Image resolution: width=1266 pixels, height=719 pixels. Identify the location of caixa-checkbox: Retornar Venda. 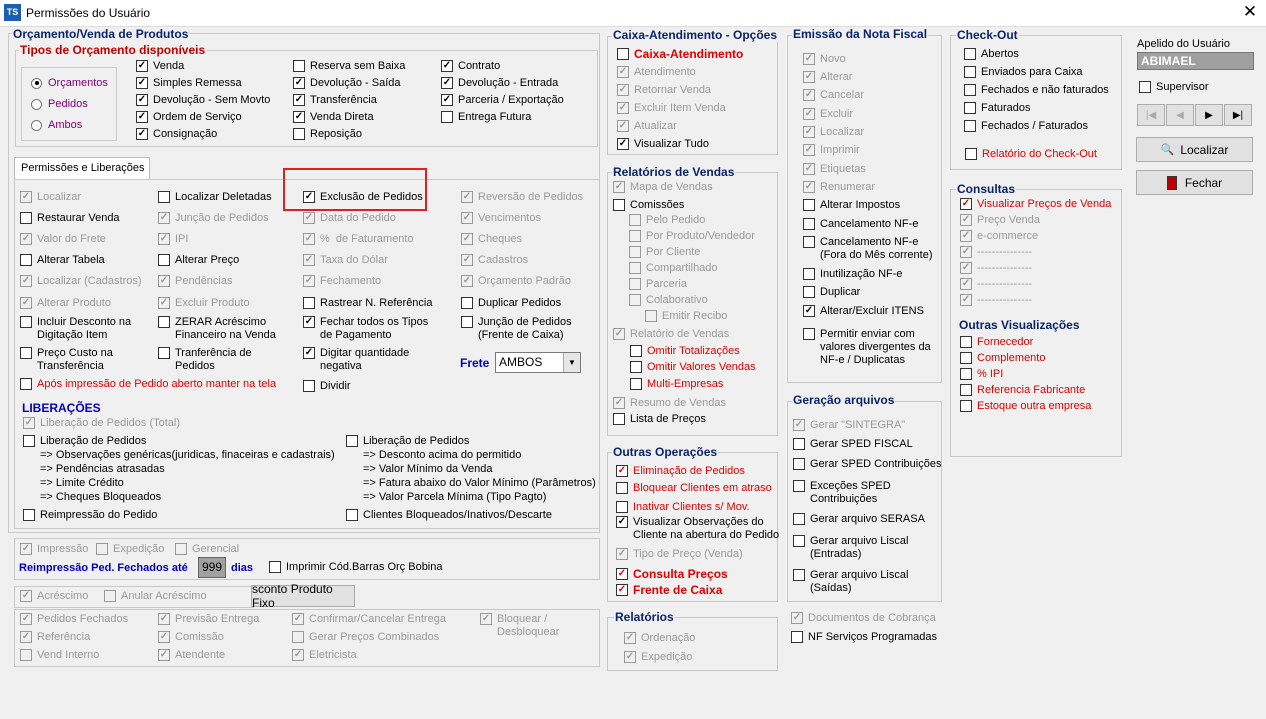
(664, 90).